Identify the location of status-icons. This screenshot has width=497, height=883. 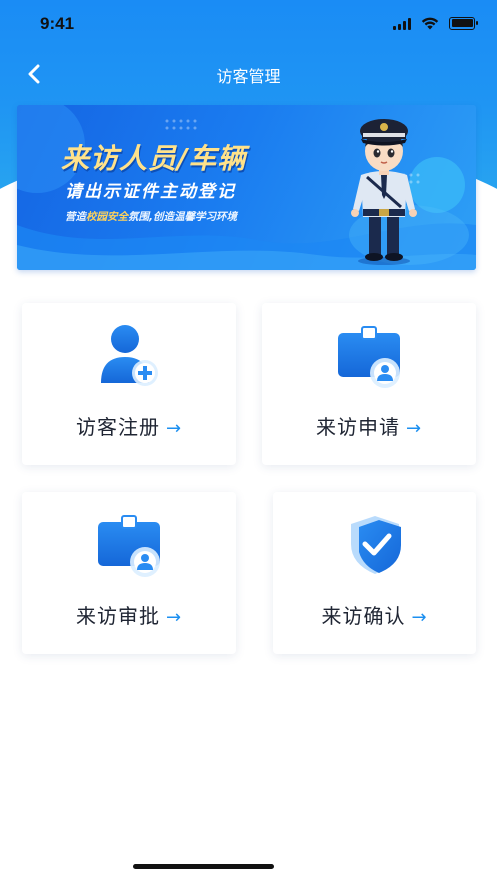
(435, 23).